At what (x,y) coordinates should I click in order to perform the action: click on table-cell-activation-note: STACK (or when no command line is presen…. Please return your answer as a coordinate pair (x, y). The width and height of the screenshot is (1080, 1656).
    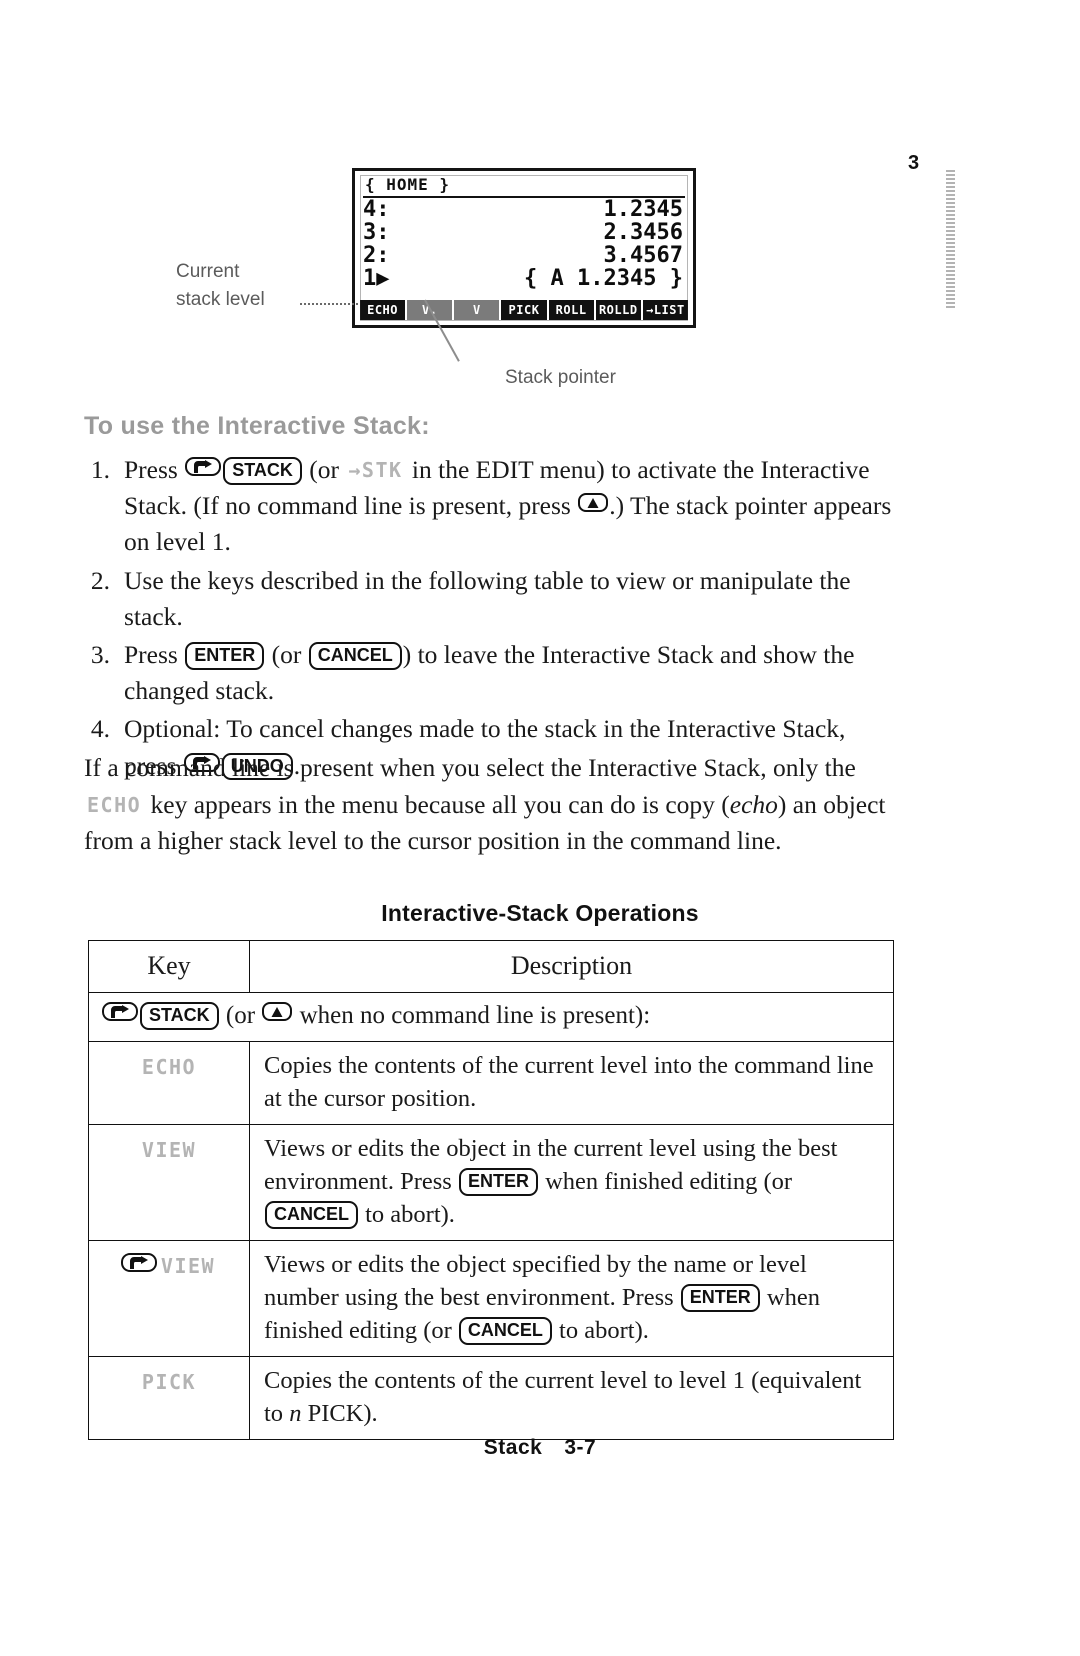
    Looking at the image, I should click on (491, 1017).